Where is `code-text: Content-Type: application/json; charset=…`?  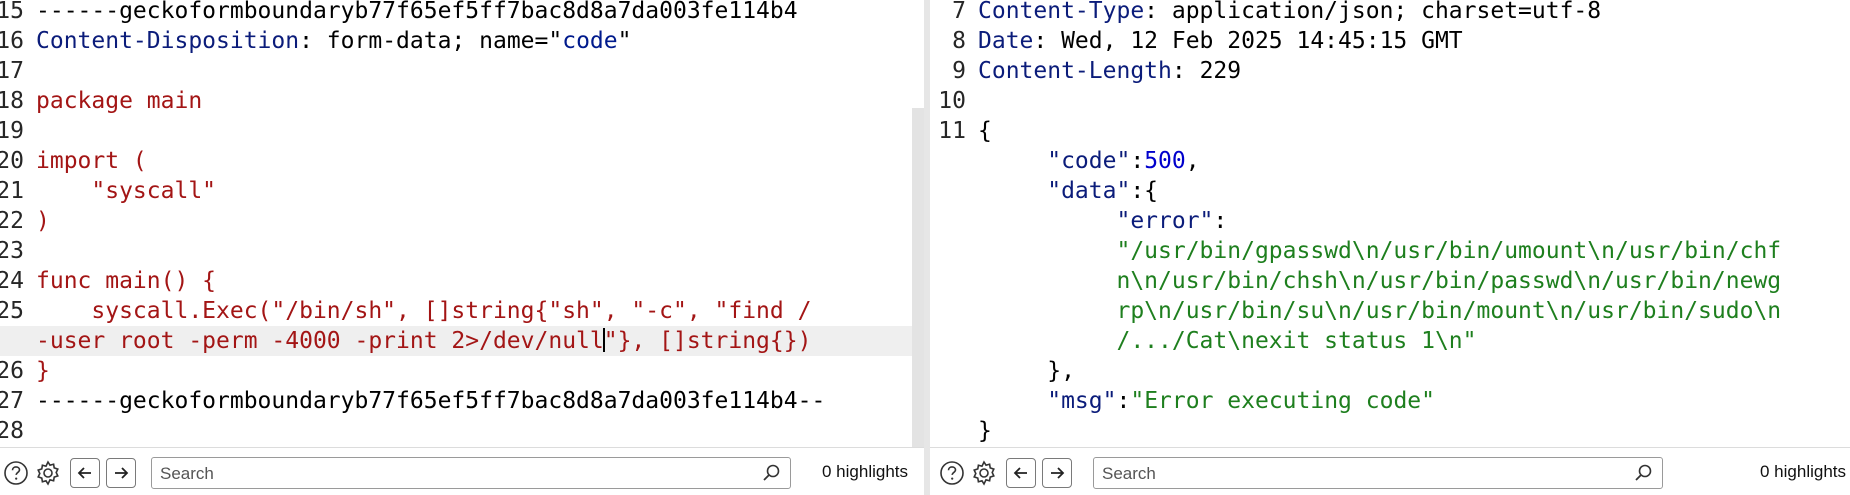
code-text: Content-Type: application/json; charset=… is located at coordinates (1289, 13).